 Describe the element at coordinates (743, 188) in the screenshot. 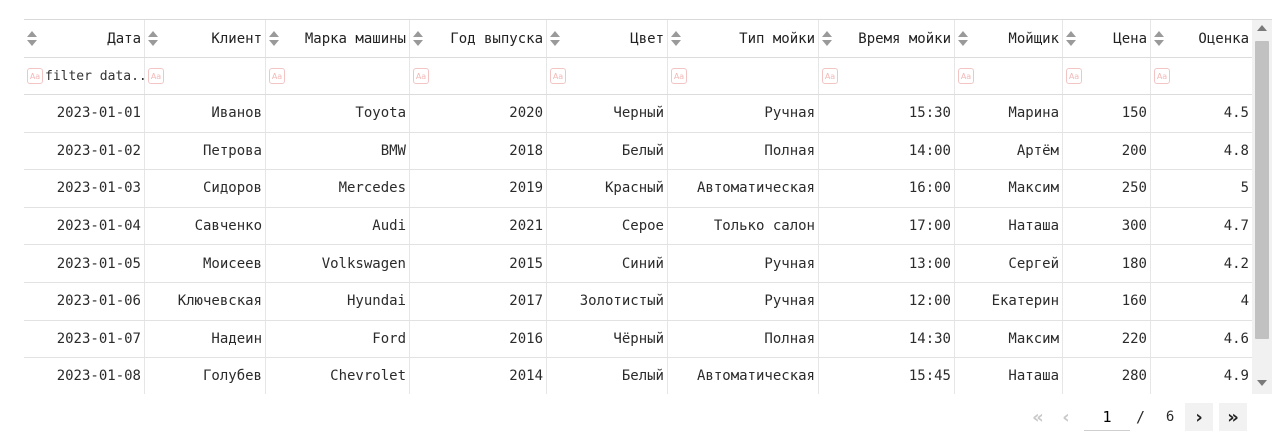

I see `cell-wash-type: Автоматическая` at that location.